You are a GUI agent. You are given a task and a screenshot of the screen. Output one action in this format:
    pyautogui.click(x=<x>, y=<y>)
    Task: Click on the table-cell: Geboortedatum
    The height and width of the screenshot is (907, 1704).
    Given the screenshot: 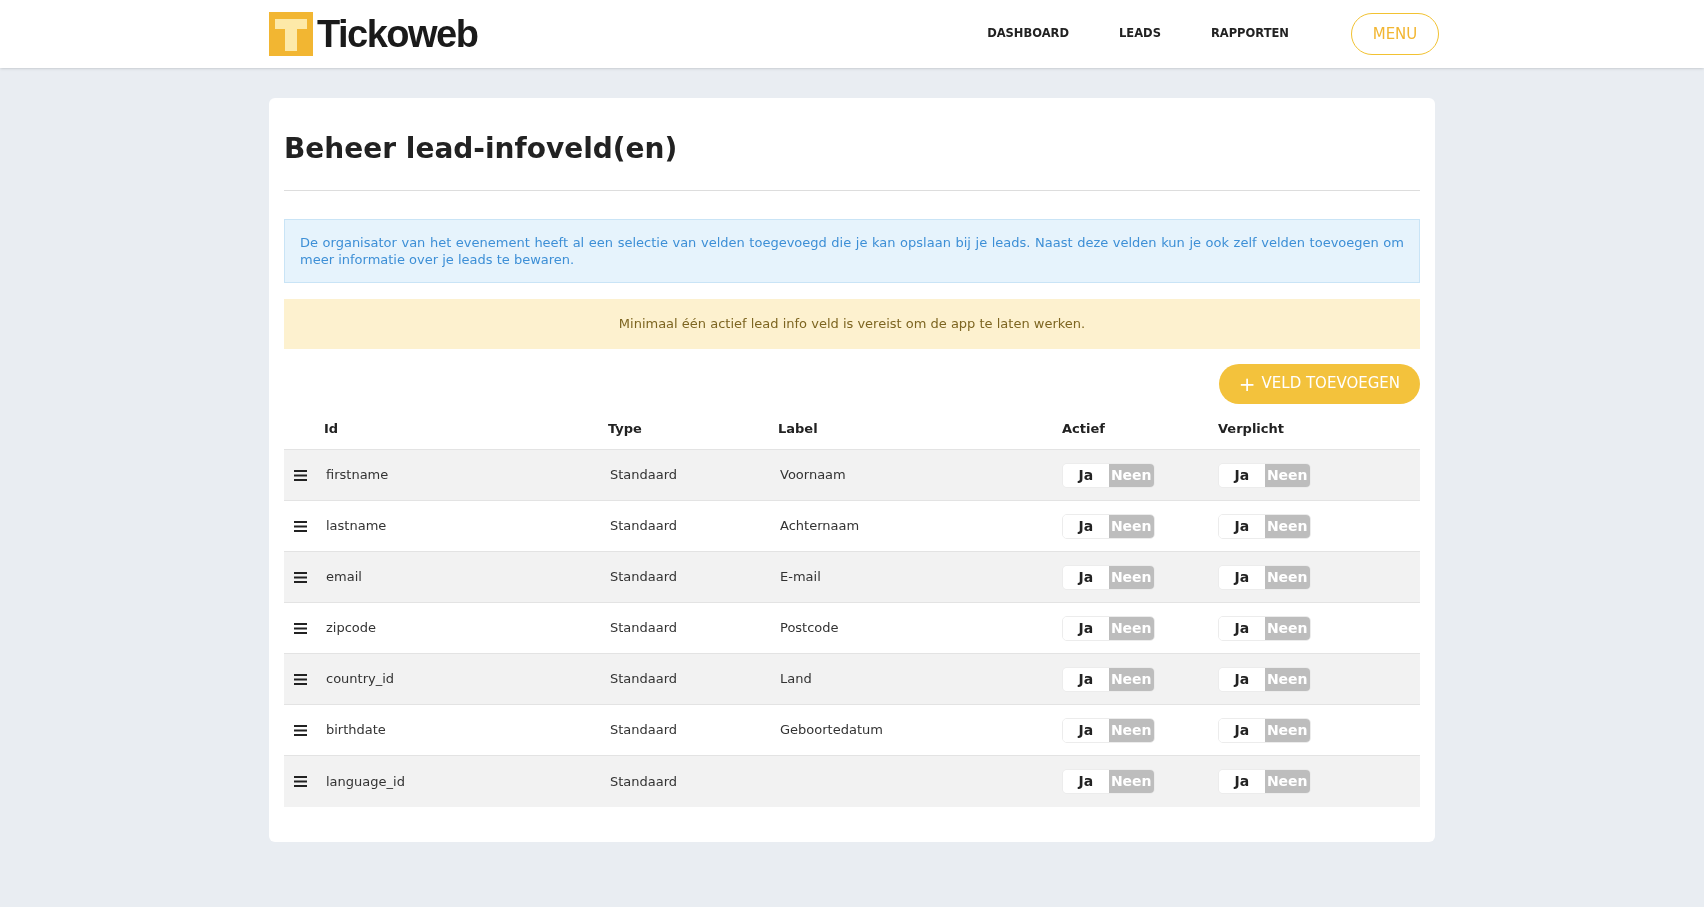 What is the action you would take?
    pyautogui.click(x=831, y=730)
    